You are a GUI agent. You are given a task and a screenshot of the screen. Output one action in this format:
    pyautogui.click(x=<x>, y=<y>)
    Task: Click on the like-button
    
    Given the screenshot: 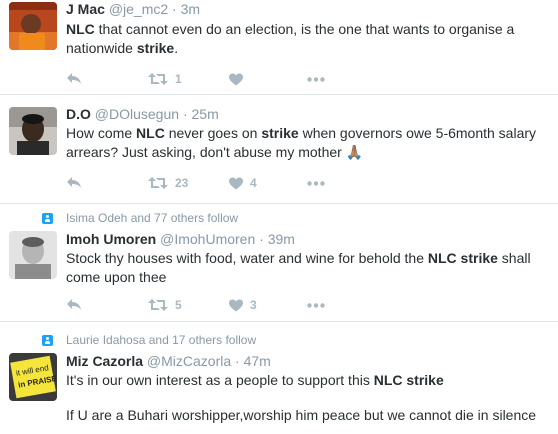 What is the action you would take?
    pyautogui.click(x=239, y=79)
    